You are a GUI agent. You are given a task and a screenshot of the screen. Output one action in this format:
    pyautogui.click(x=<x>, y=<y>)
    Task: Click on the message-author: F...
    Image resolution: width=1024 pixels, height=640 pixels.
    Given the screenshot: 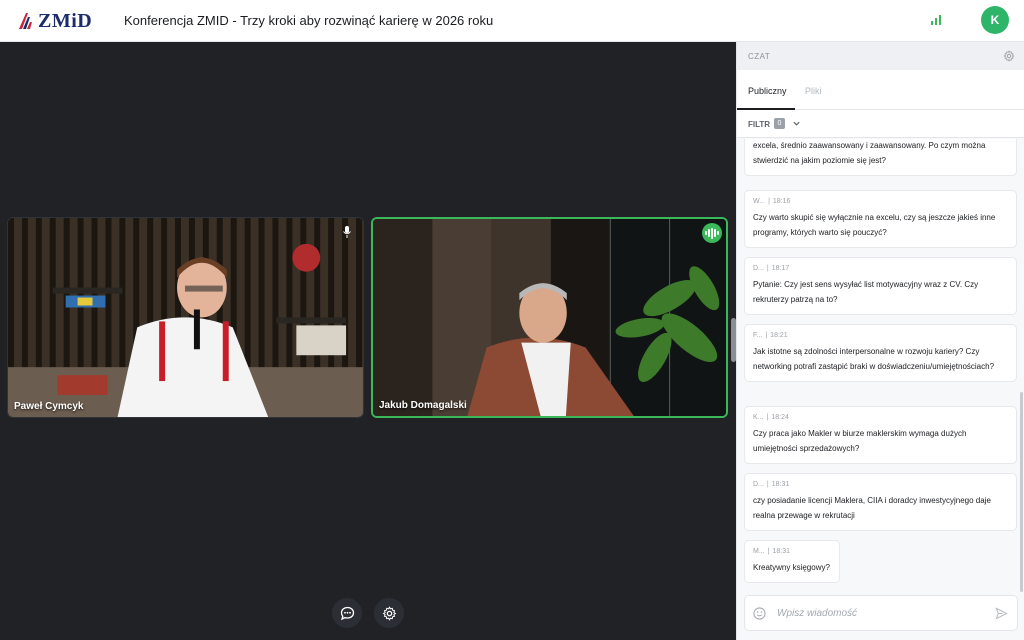 What is the action you would take?
    pyautogui.click(x=758, y=335)
    